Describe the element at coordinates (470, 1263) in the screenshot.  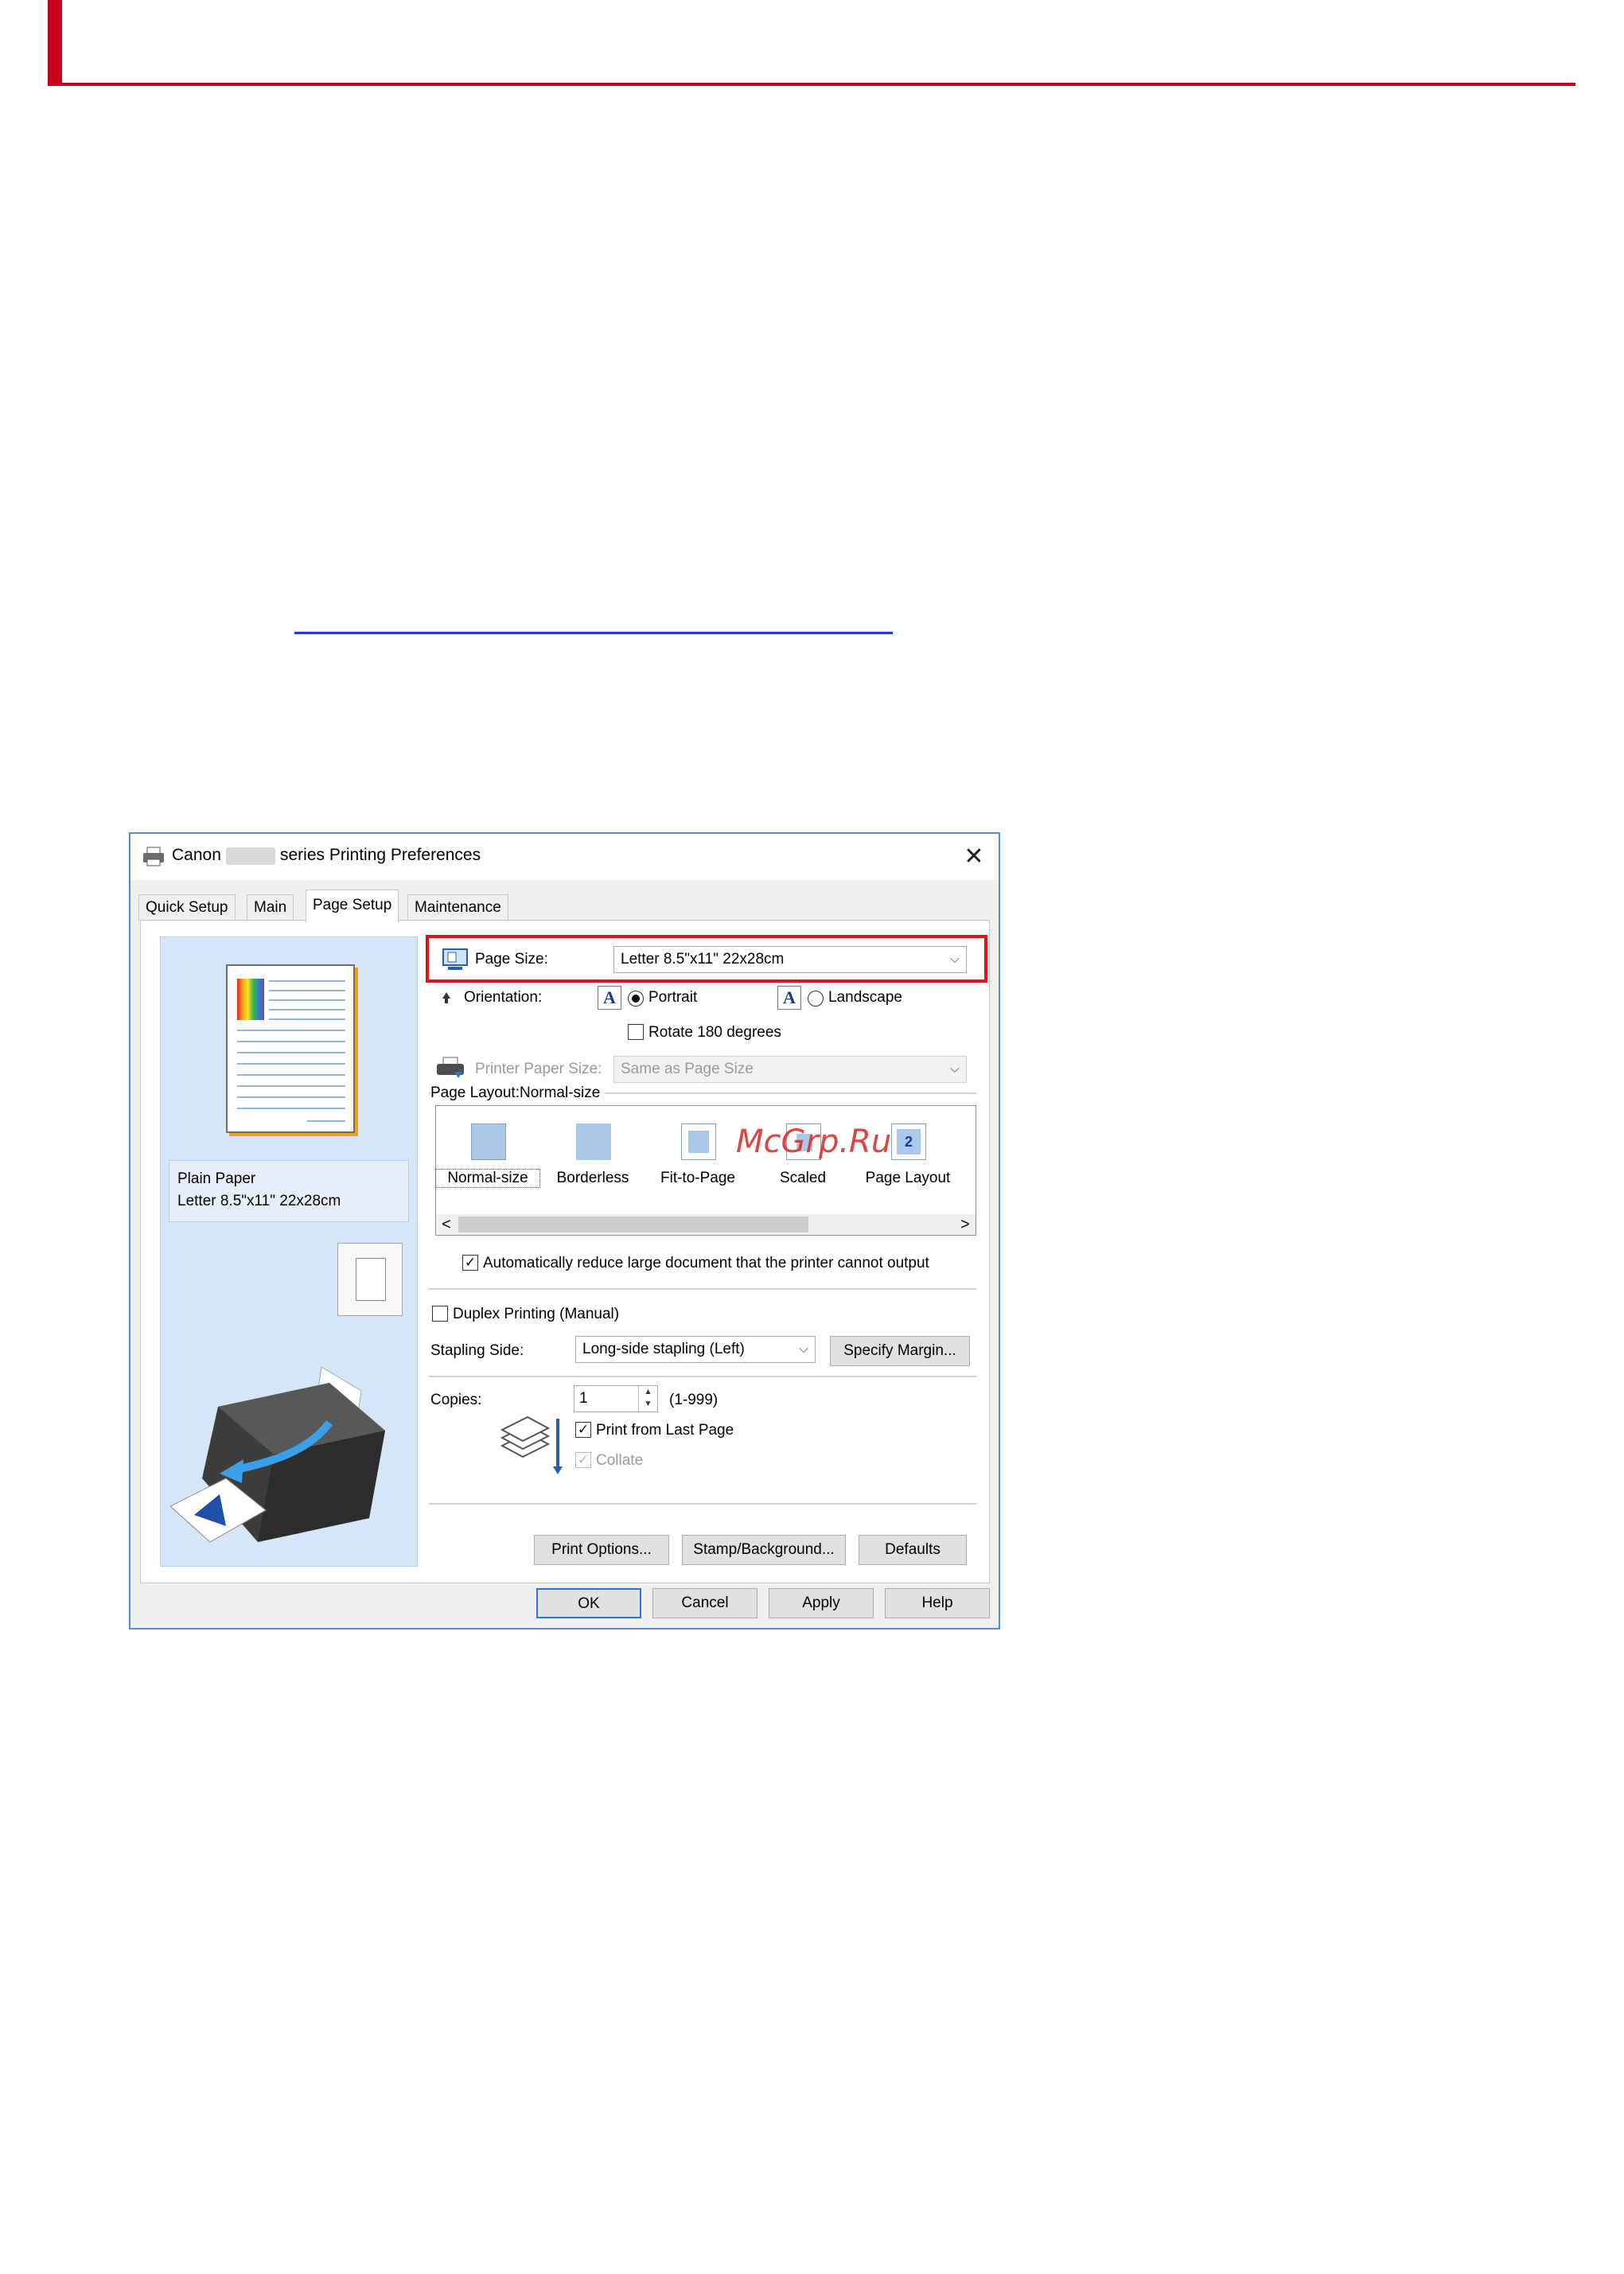
I see `auto-reduce-checkbox: ✓` at that location.